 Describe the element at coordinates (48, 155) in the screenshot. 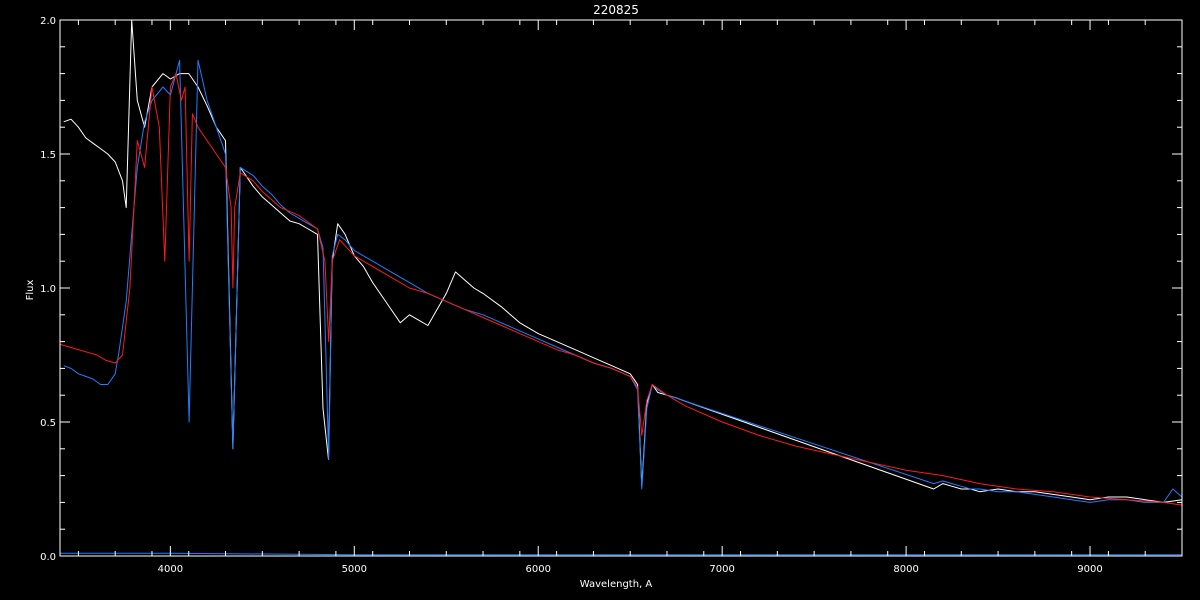

I see `y-tick-label: 1.5` at that location.